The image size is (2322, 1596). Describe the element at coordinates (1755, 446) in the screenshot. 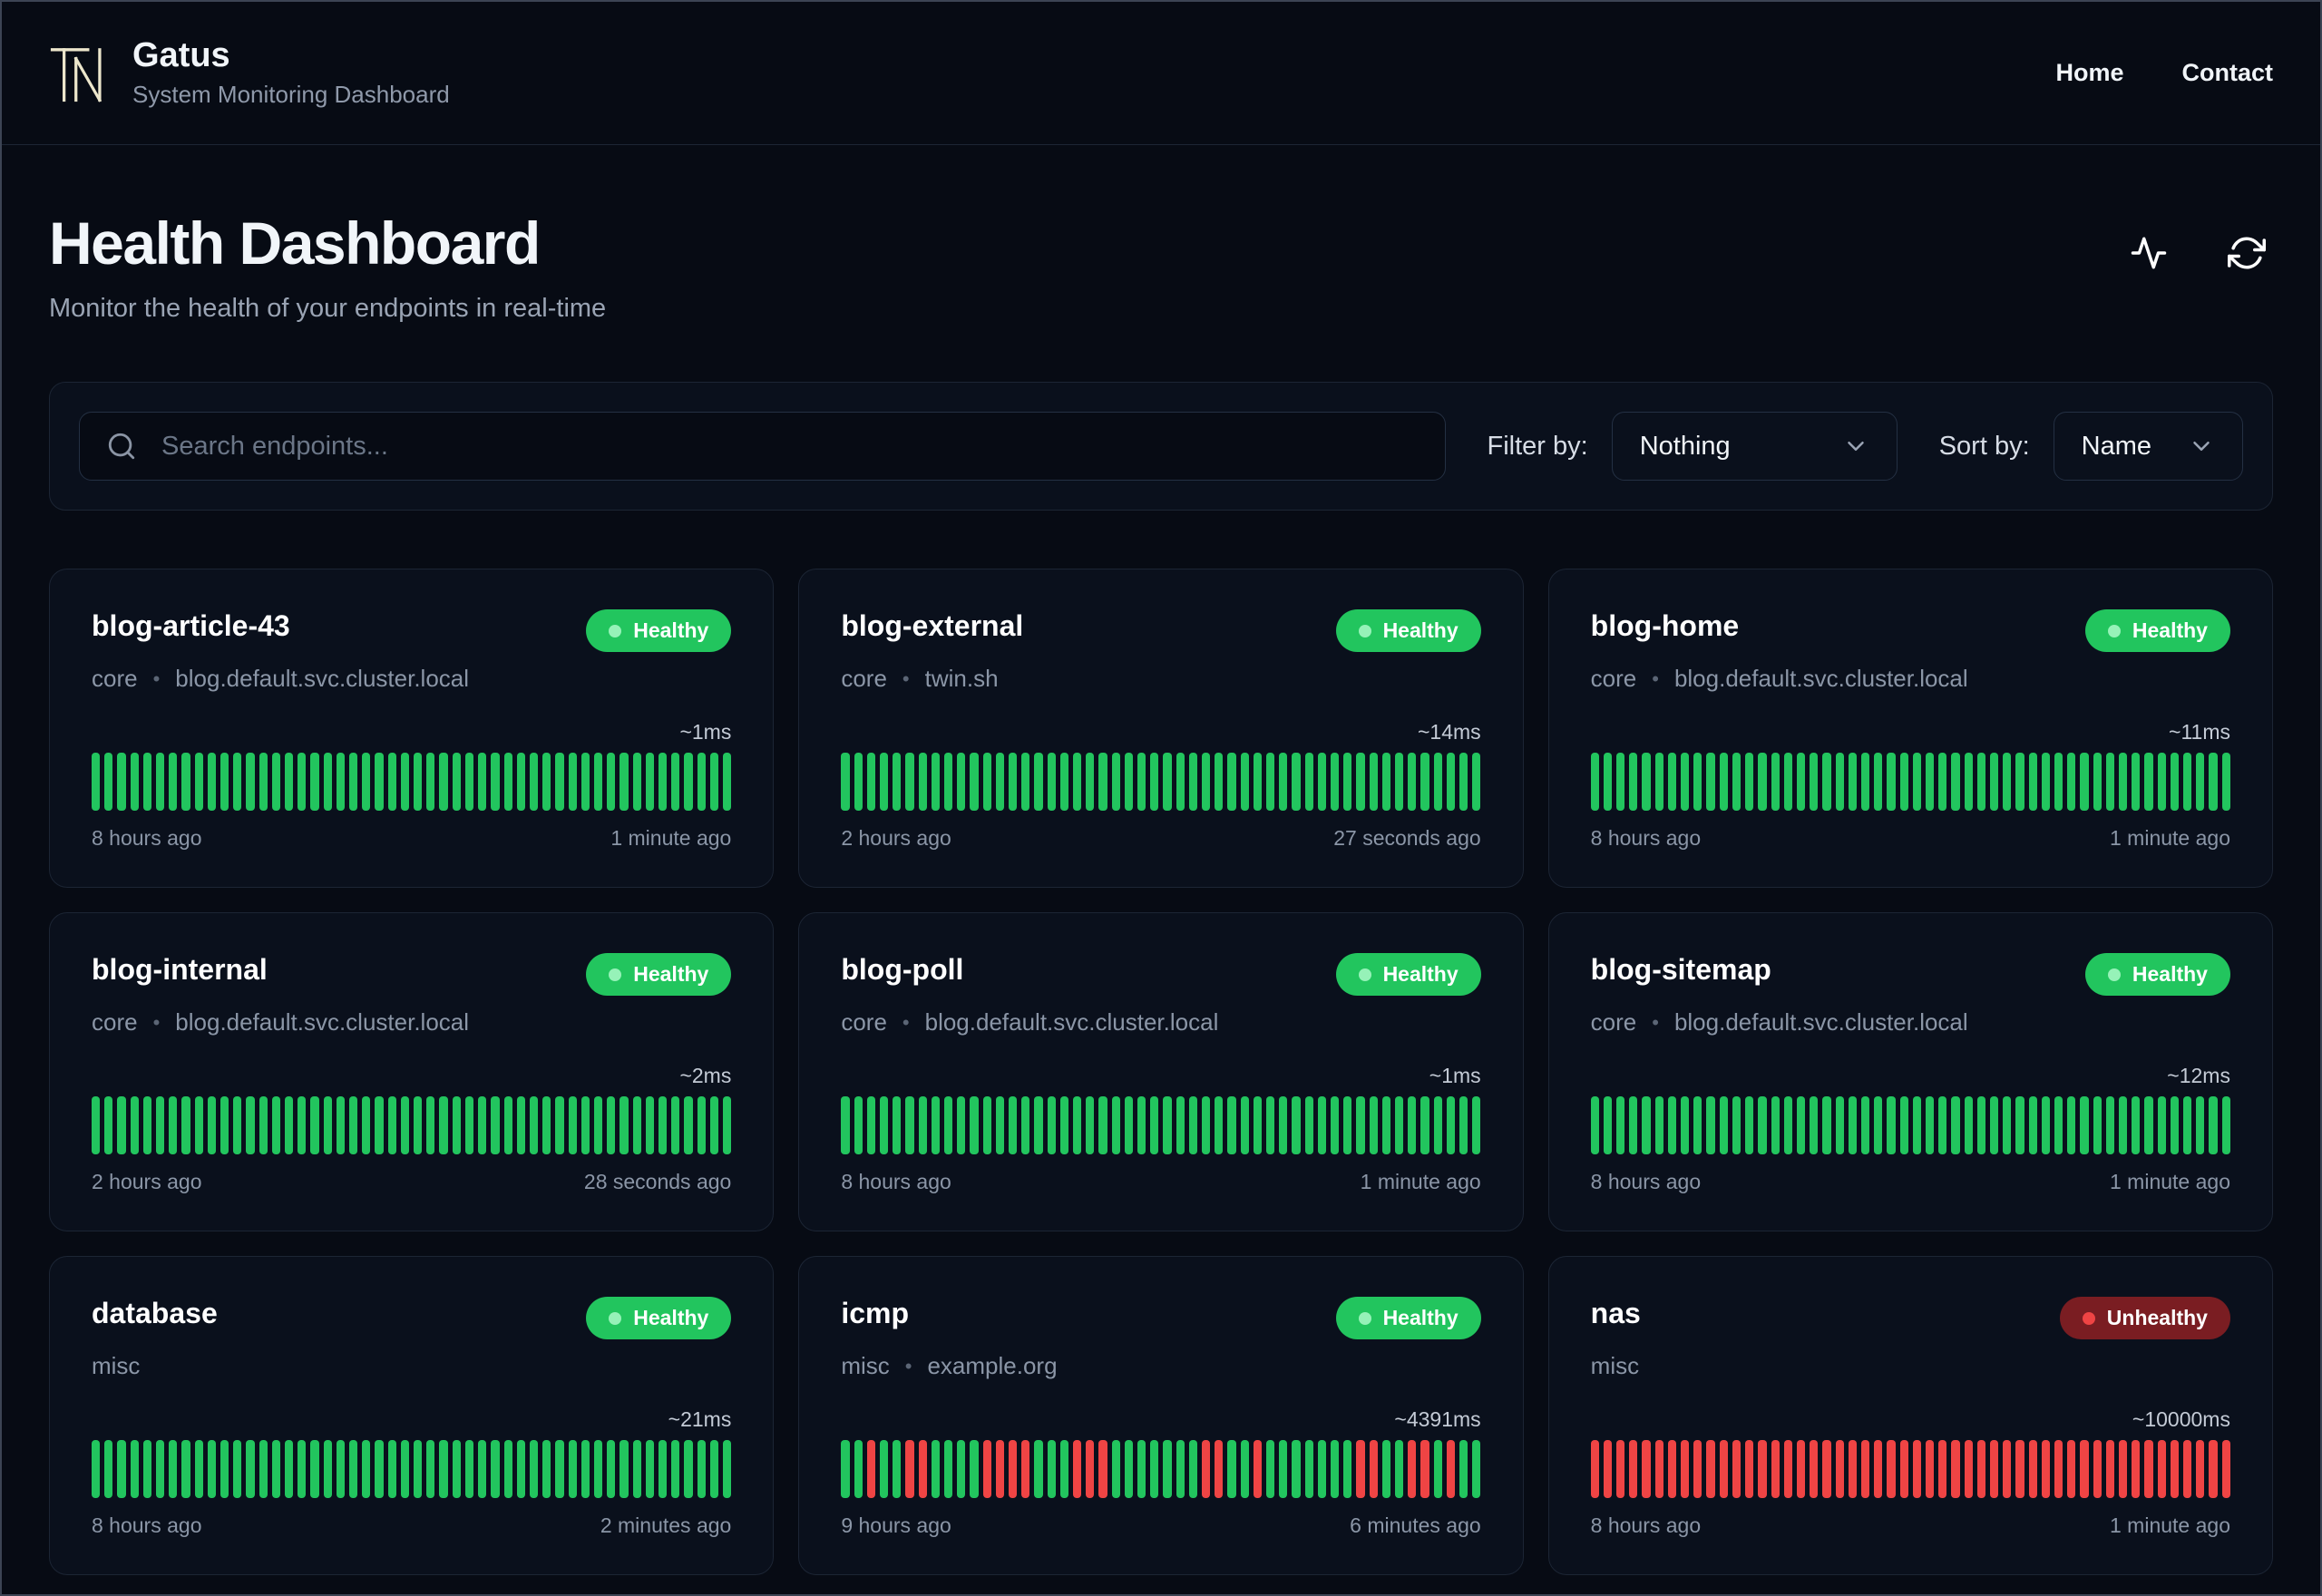

I see `filter-select: Nothing` at that location.